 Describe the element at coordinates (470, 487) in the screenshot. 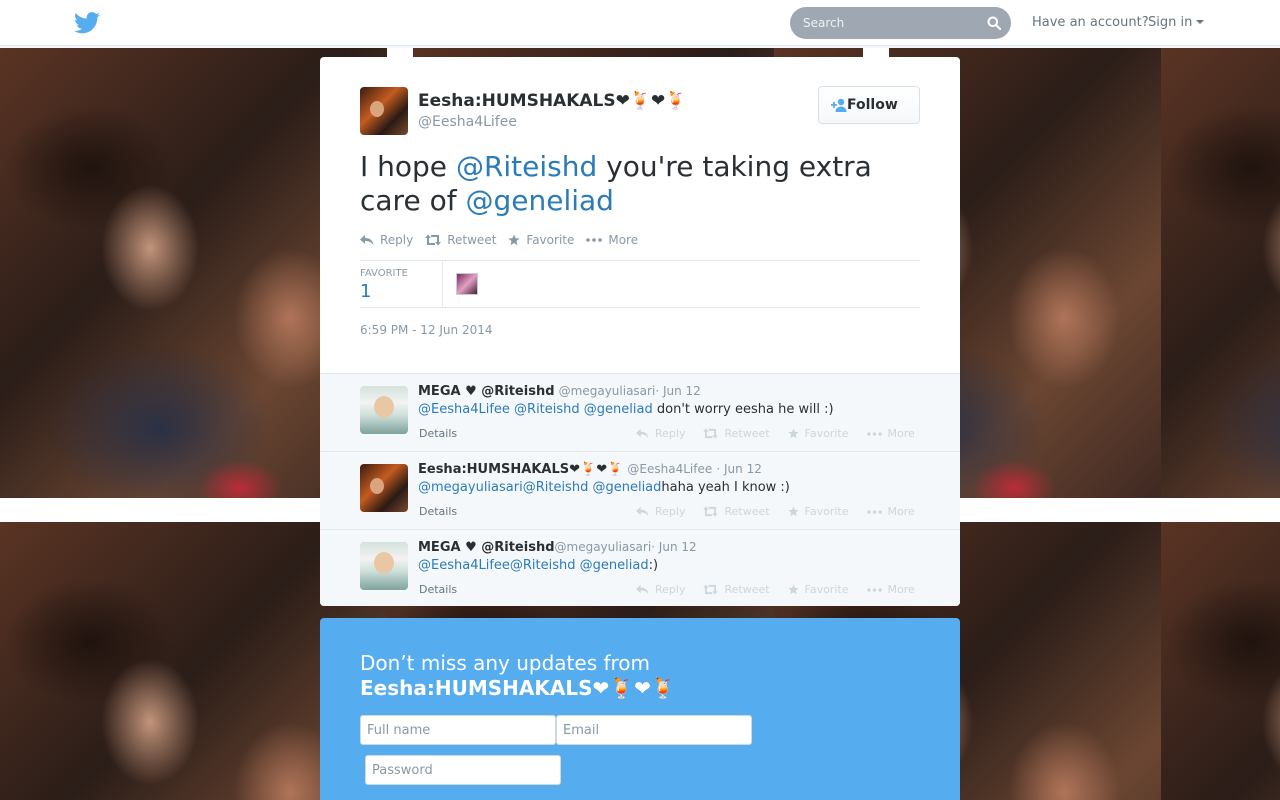

I see `mention-link: @megayuliasari` at that location.